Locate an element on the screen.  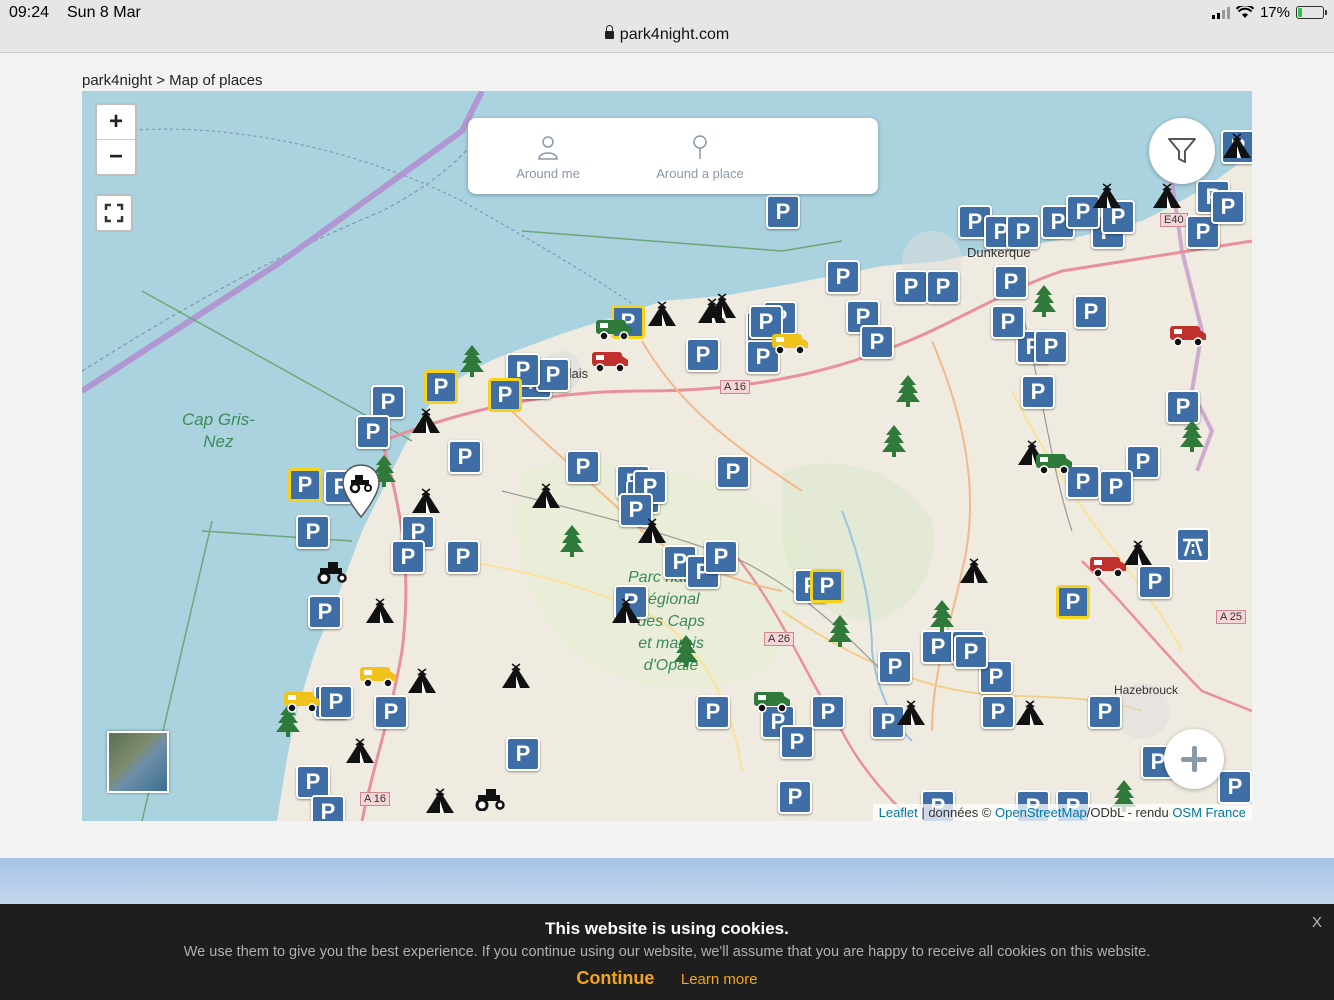
cookie-continue-button: Continue is located at coordinates (615, 978).